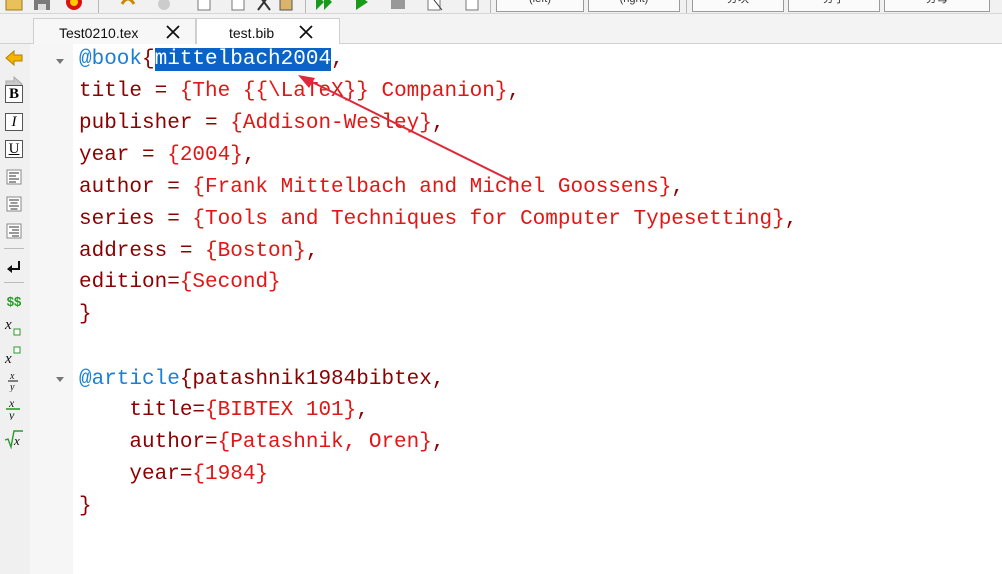 The height and width of the screenshot is (574, 1002). What do you see at coordinates (180, 282) in the screenshot?
I see `code-line: edition={Second}` at bounding box center [180, 282].